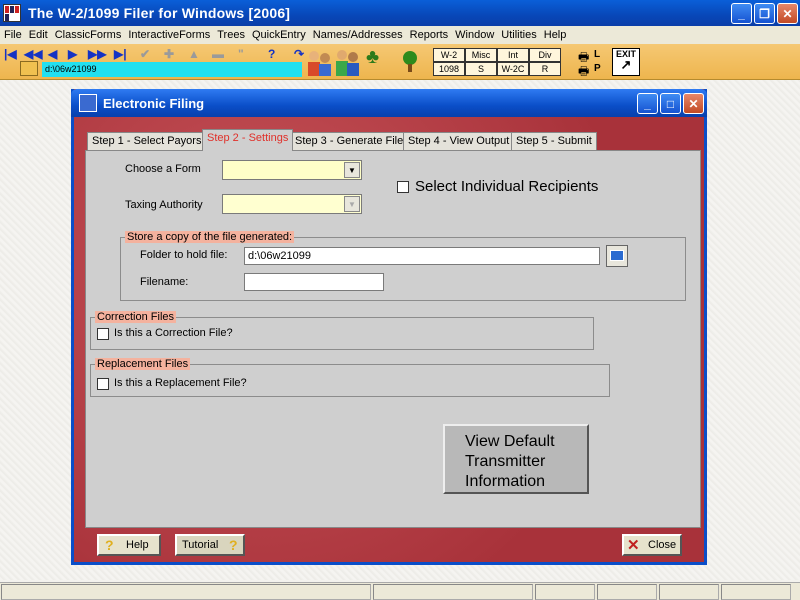 This screenshot has width=800, height=600. Describe the element at coordinates (103, 334) in the screenshot. I see `correction-checkbox` at that location.